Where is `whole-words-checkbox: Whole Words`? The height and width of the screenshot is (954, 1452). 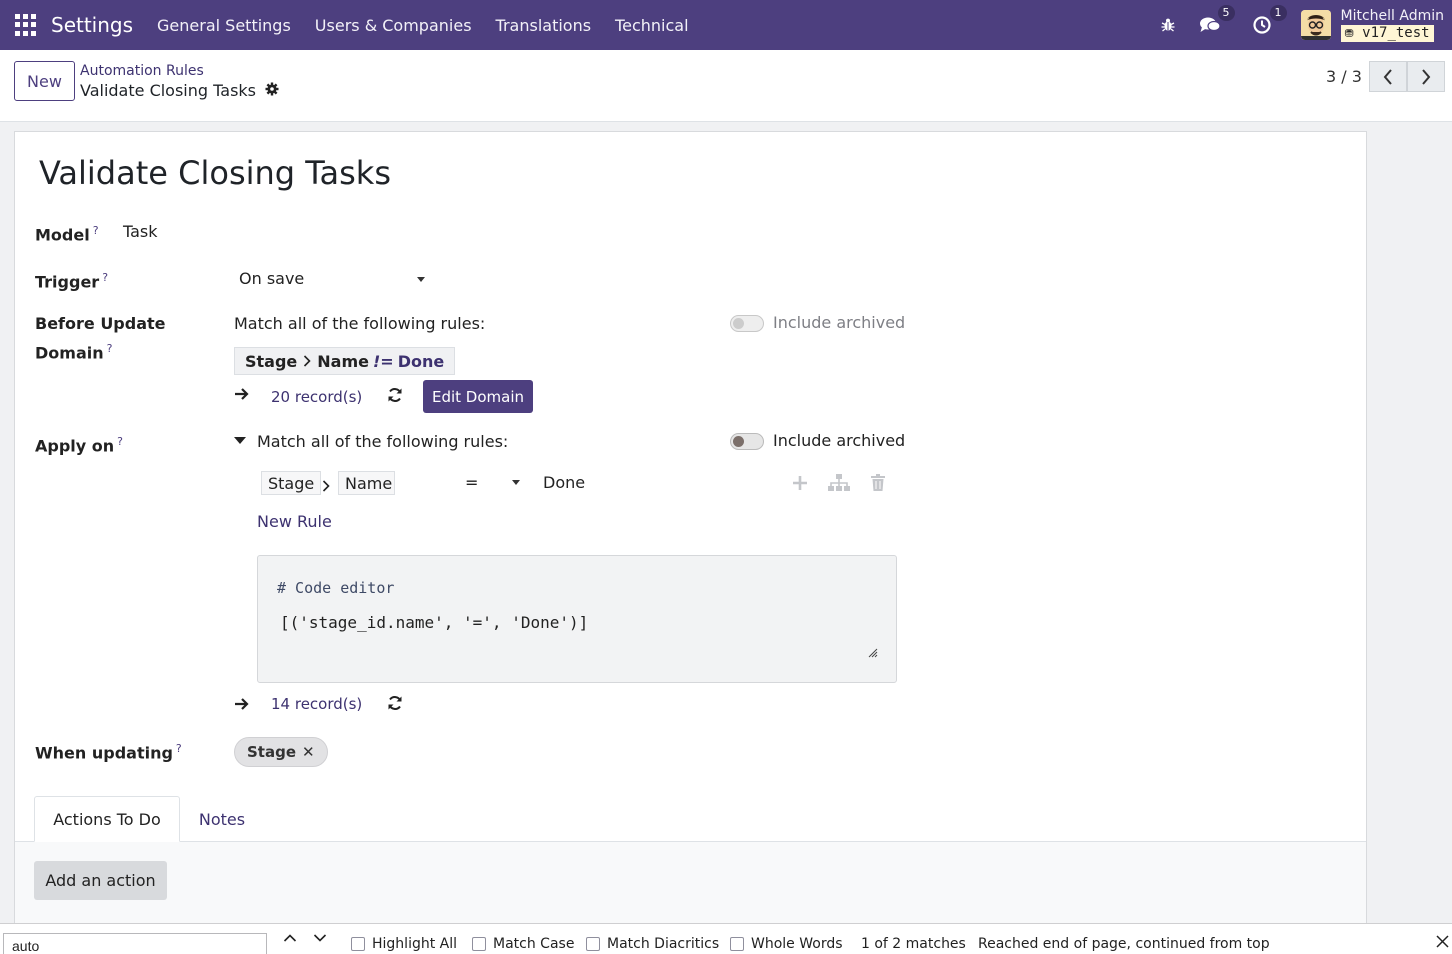 whole-words-checkbox: Whole Words is located at coordinates (786, 944).